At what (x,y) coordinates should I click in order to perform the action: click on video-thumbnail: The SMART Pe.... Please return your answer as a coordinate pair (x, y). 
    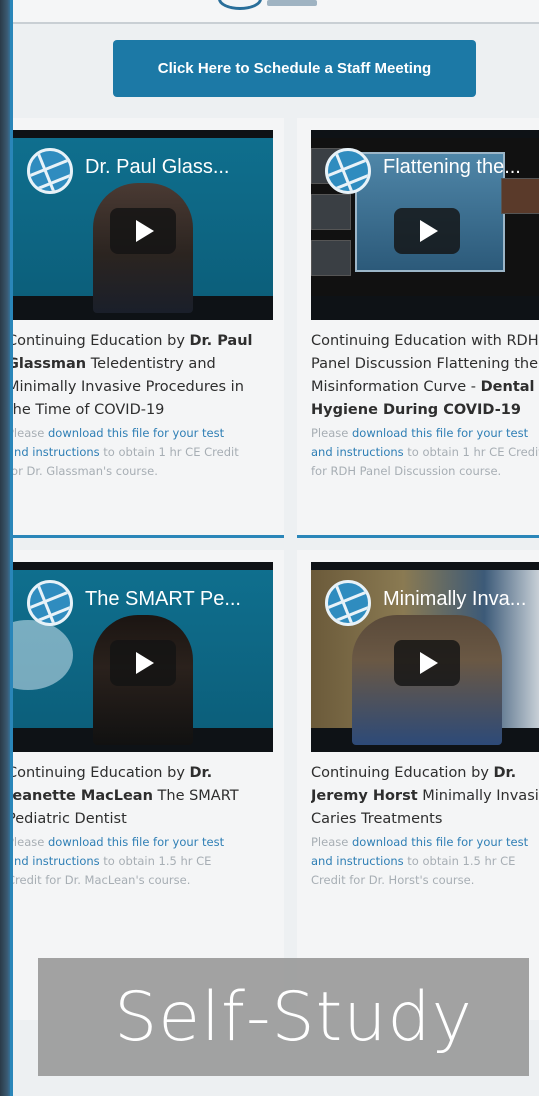
    Looking at the image, I should click on (143, 657).